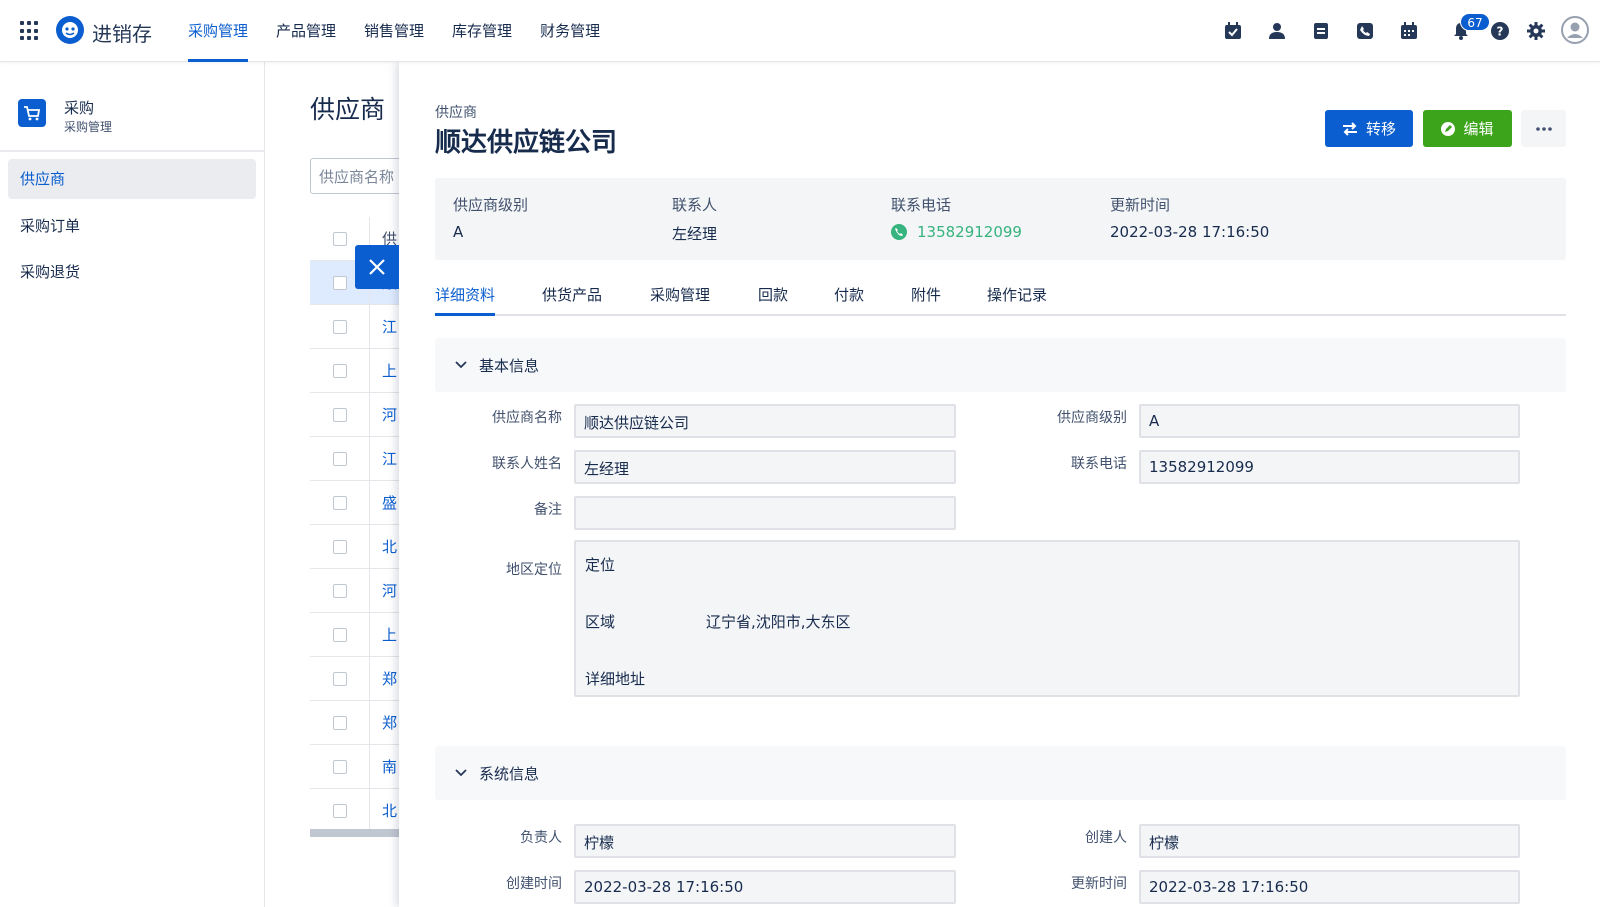 Image resolution: width=1600 pixels, height=907 pixels. I want to click on creator-field: 柠檬, so click(1329, 841).